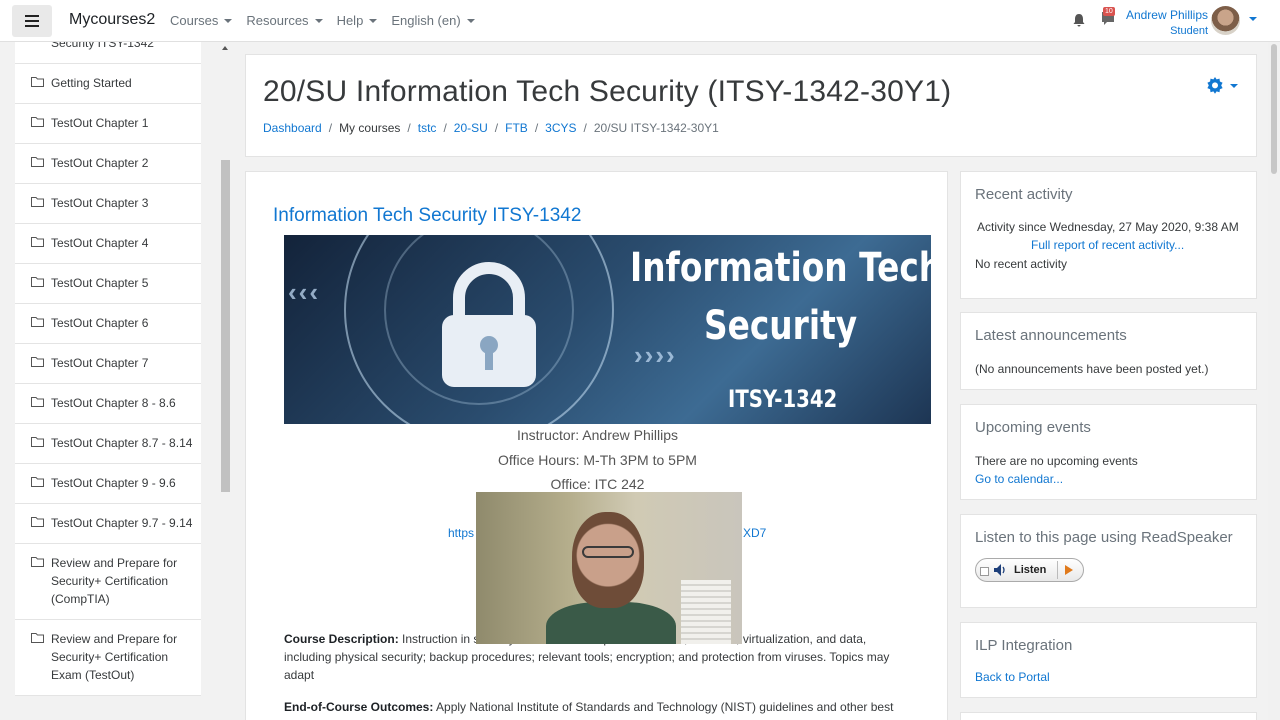 The image size is (1280, 720). Describe the element at coordinates (1274, 109) in the screenshot. I see `page-scroll-thumb` at that location.